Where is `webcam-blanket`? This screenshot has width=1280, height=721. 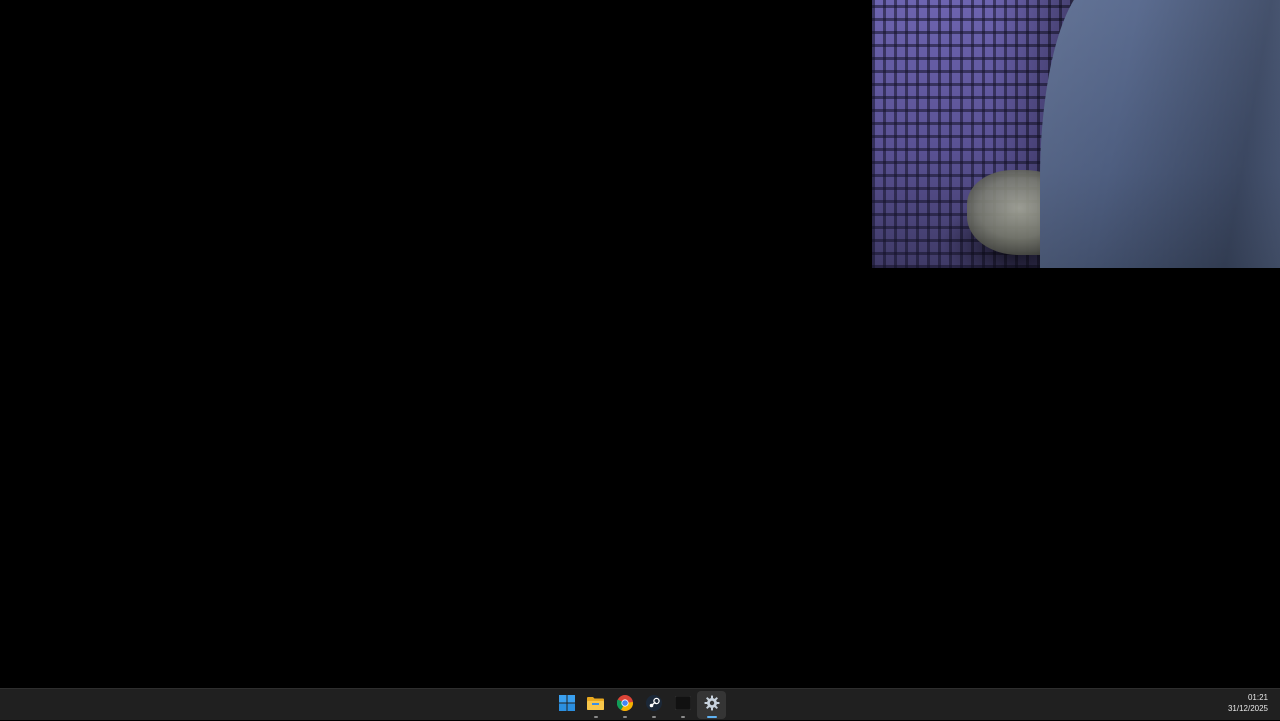
webcam-blanket is located at coordinates (1160, 134).